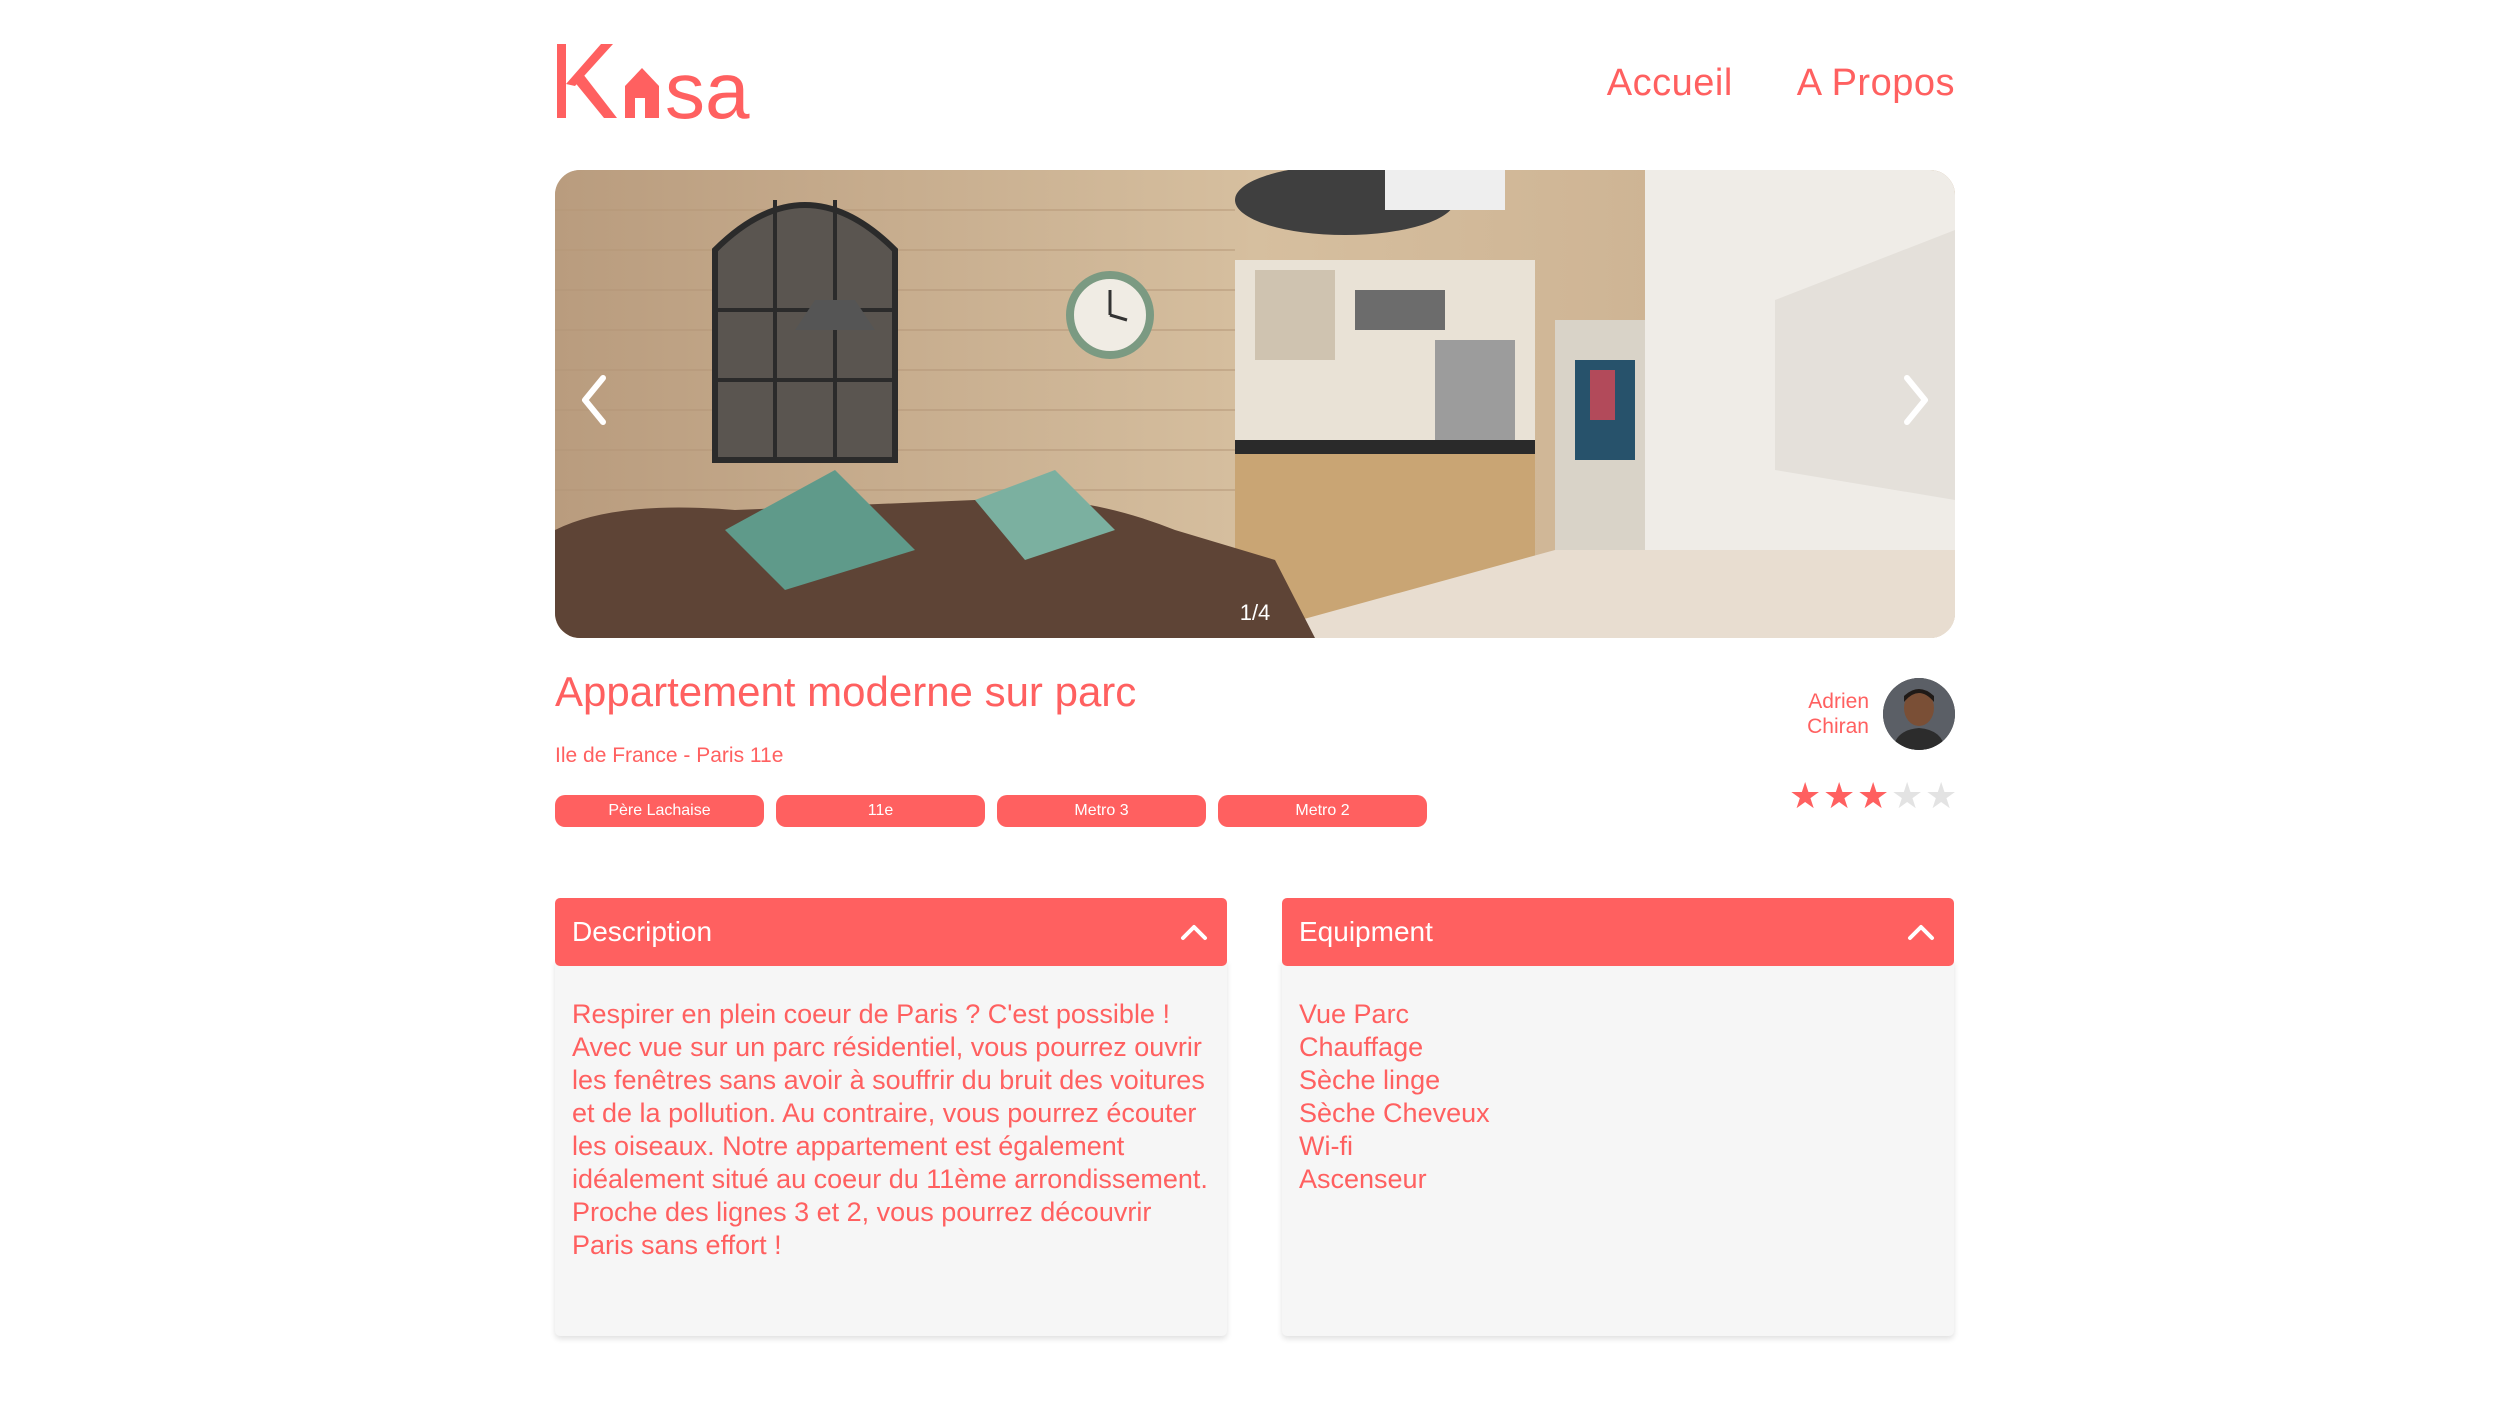 This screenshot has height=1402, width=2503. Describe the element at coordinates (1881, 714) in the screenshot. I see `host-info: Adrien Chiran` at that location.